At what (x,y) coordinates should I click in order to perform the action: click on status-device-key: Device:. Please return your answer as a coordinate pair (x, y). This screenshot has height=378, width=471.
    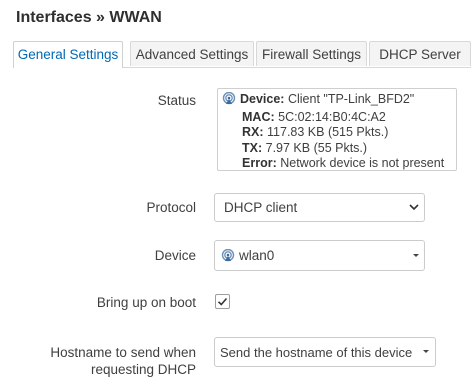
    Looking at the image, I should click on (262, 99).